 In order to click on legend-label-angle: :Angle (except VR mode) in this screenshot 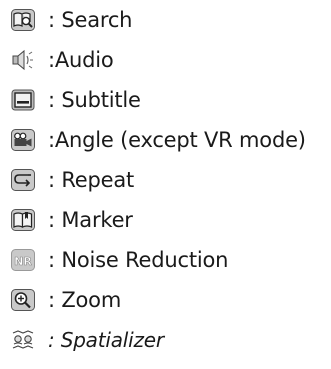, I will do `click(177, 140)`.